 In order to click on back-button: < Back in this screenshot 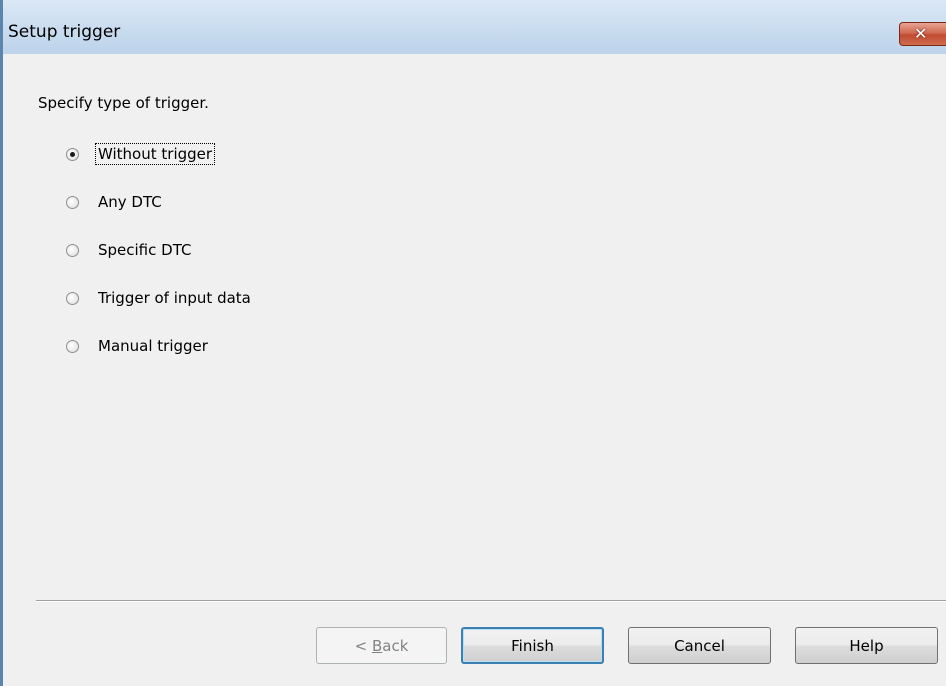, I will do `click(381, 645)`.